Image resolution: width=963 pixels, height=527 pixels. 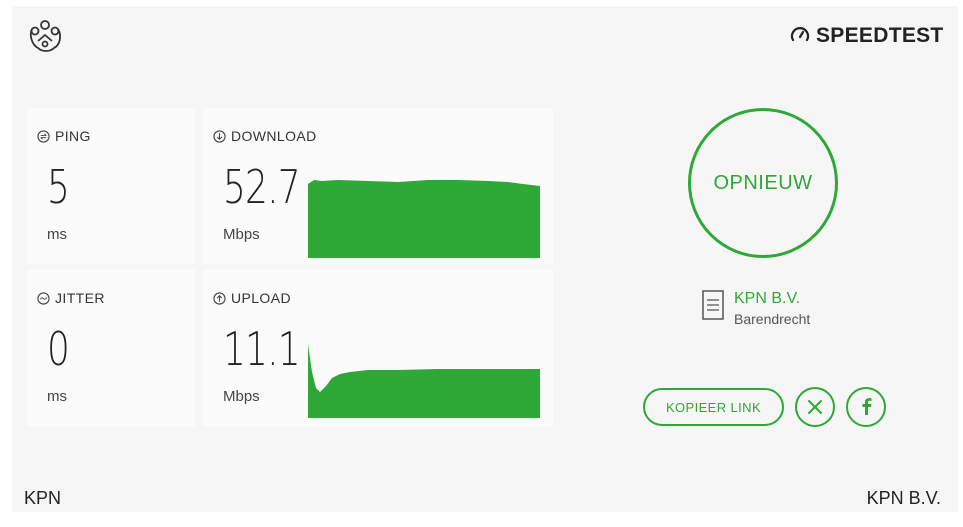 I want to click on ping-icon, so click(x=43, y=136).